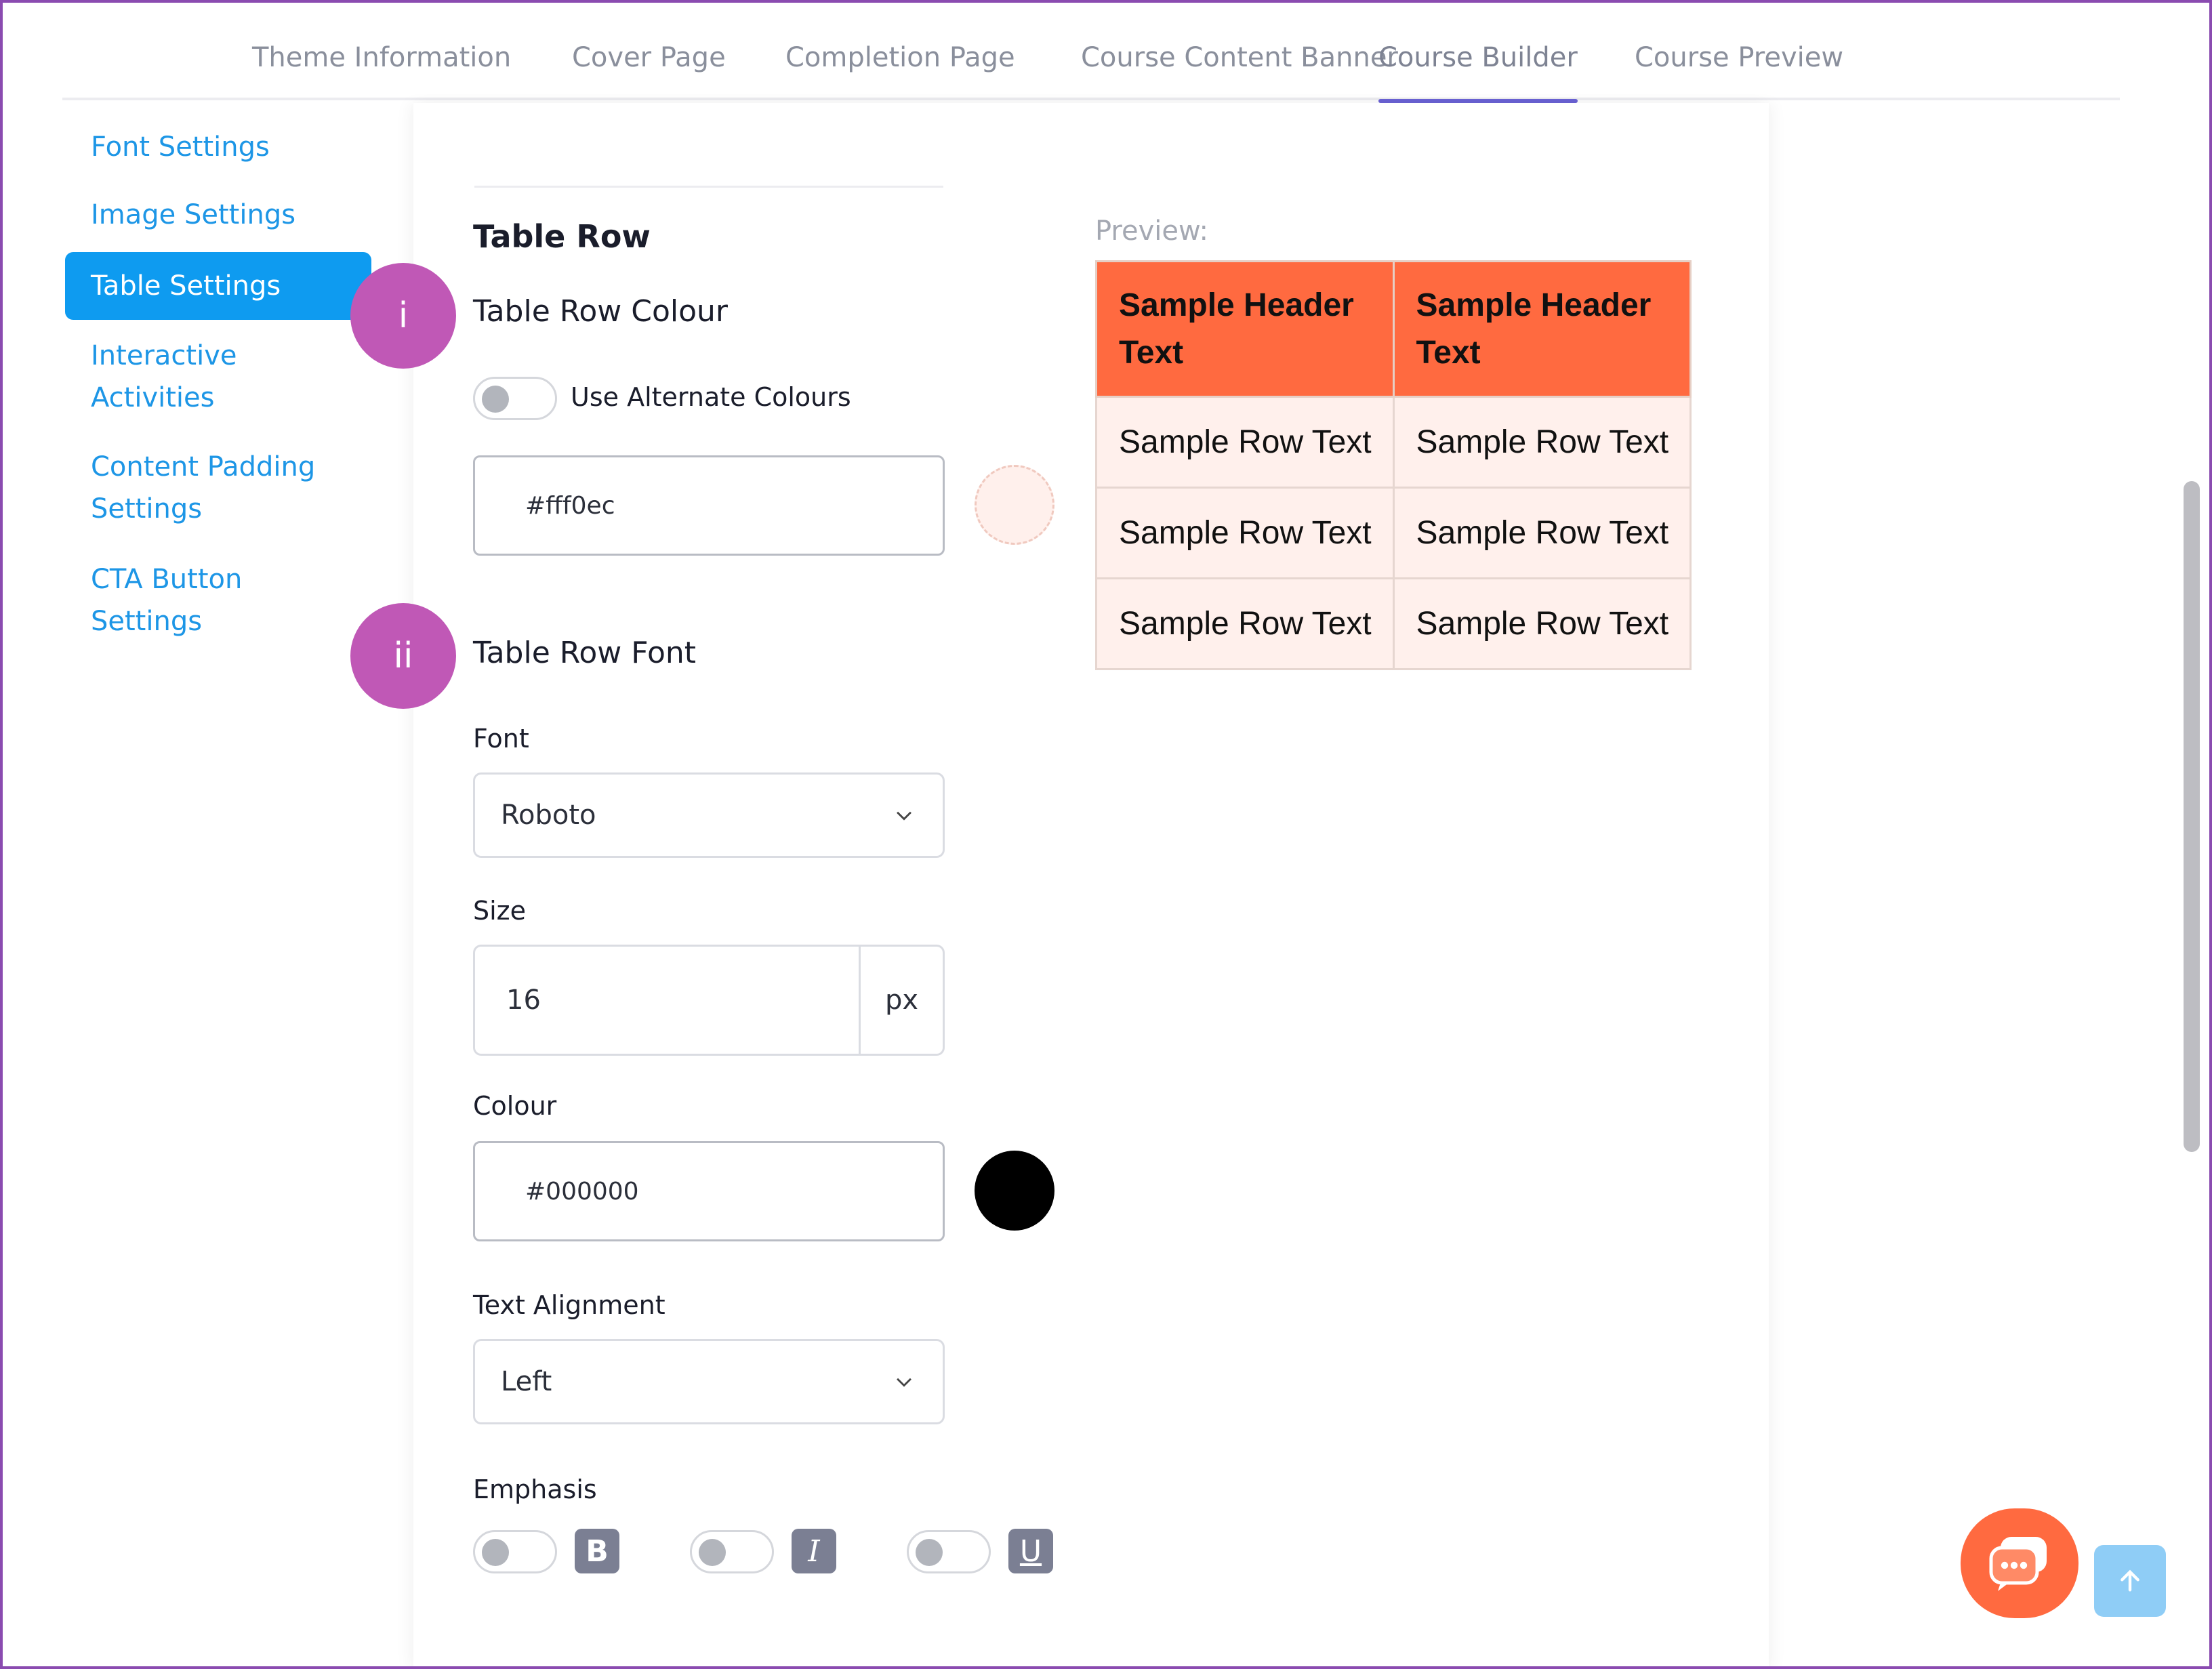 This screenshot has width=2212, height=1669. I want to click on sidebar-item-label: Activities, so click(153, 397).